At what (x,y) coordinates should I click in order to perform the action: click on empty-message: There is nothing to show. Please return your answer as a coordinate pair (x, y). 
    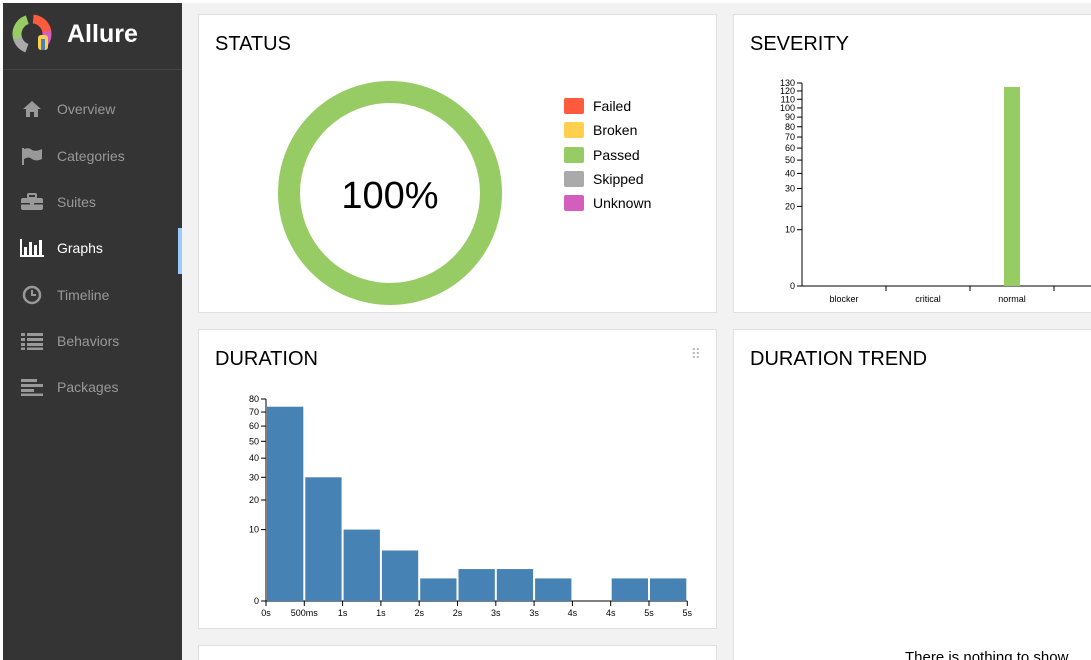
    Looking at the image, I should click on (987, 654).